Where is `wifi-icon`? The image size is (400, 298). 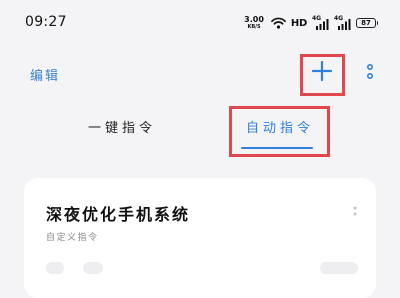
wifi-icon is located at coordinates (278, 23).